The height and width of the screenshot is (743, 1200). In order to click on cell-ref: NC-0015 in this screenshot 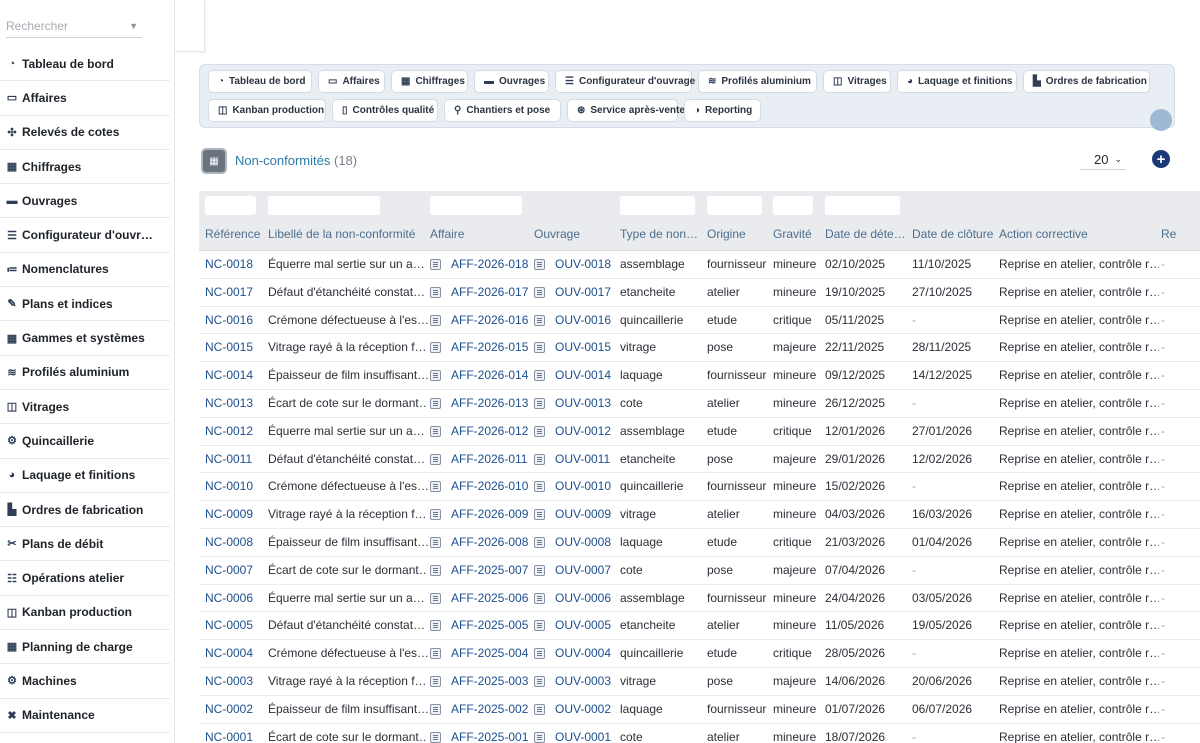, I will do `click(235, 347)`.